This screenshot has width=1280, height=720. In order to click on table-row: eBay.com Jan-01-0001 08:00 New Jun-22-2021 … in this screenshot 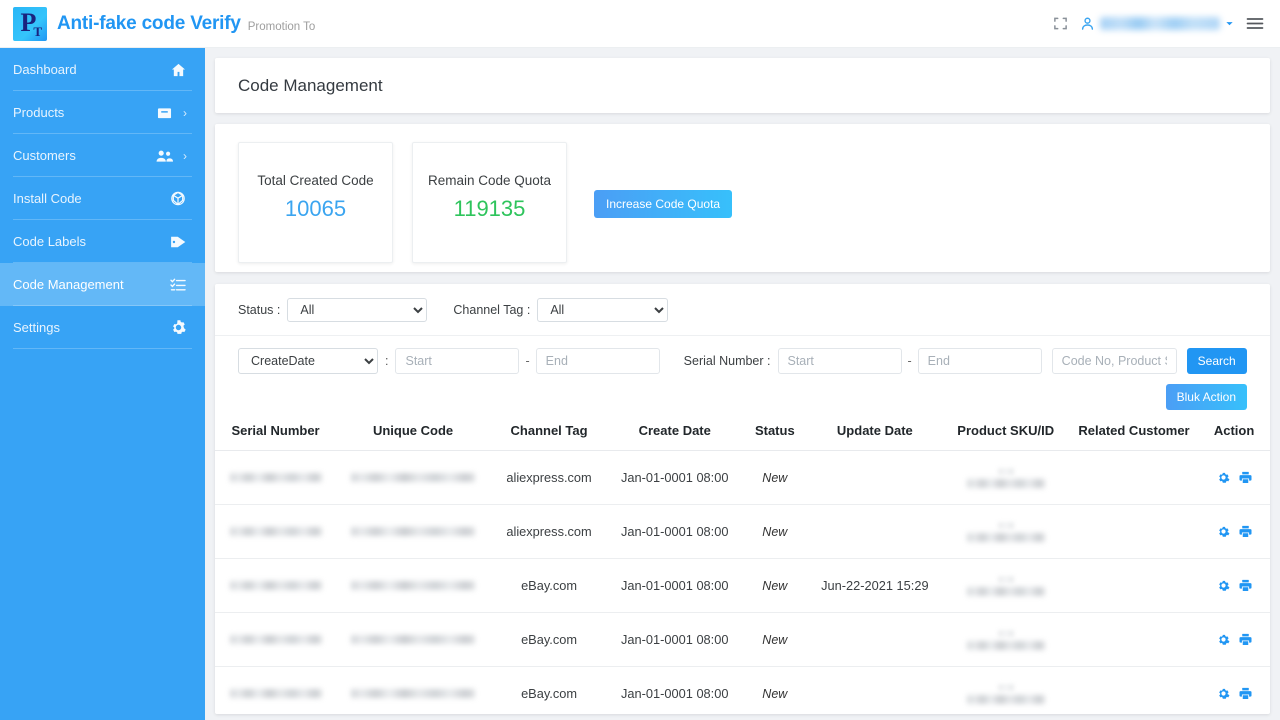, I will do `click(742, 585)`.